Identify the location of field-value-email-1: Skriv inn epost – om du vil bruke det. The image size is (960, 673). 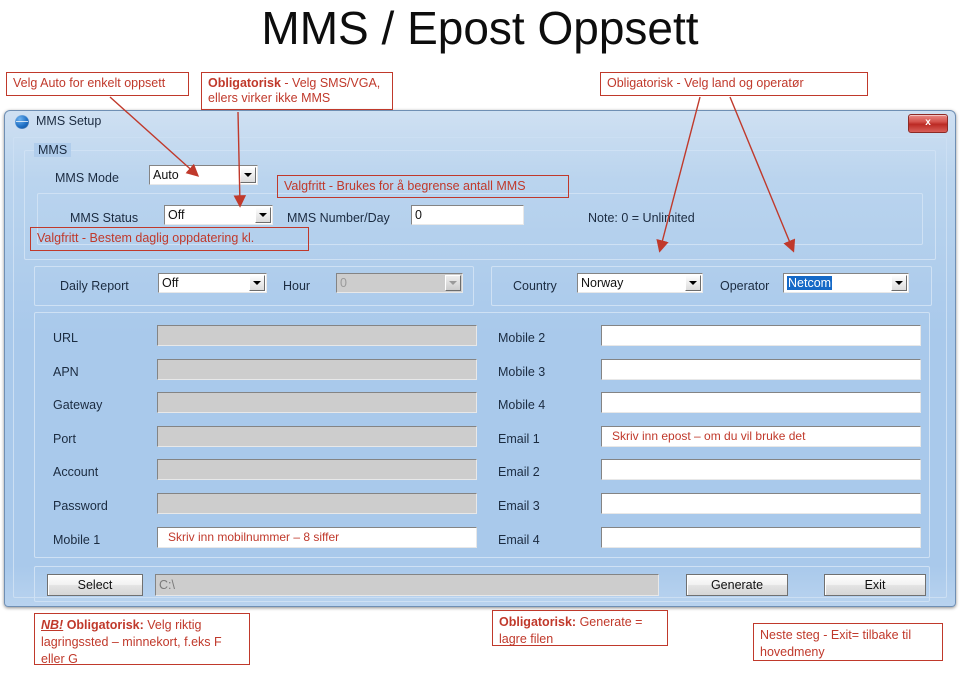
(709, 436).